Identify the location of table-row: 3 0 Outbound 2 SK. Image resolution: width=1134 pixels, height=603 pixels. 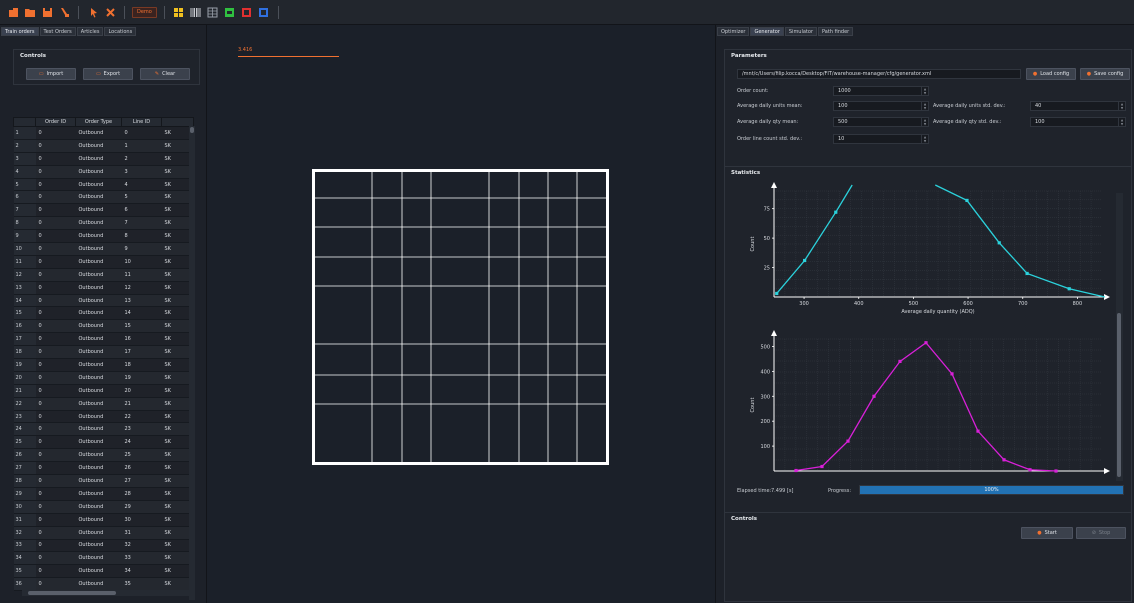
(103, 159).